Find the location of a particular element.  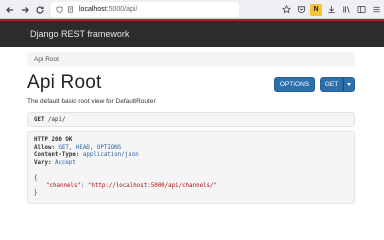

pocket-icon is located at coordinates (301, 10).